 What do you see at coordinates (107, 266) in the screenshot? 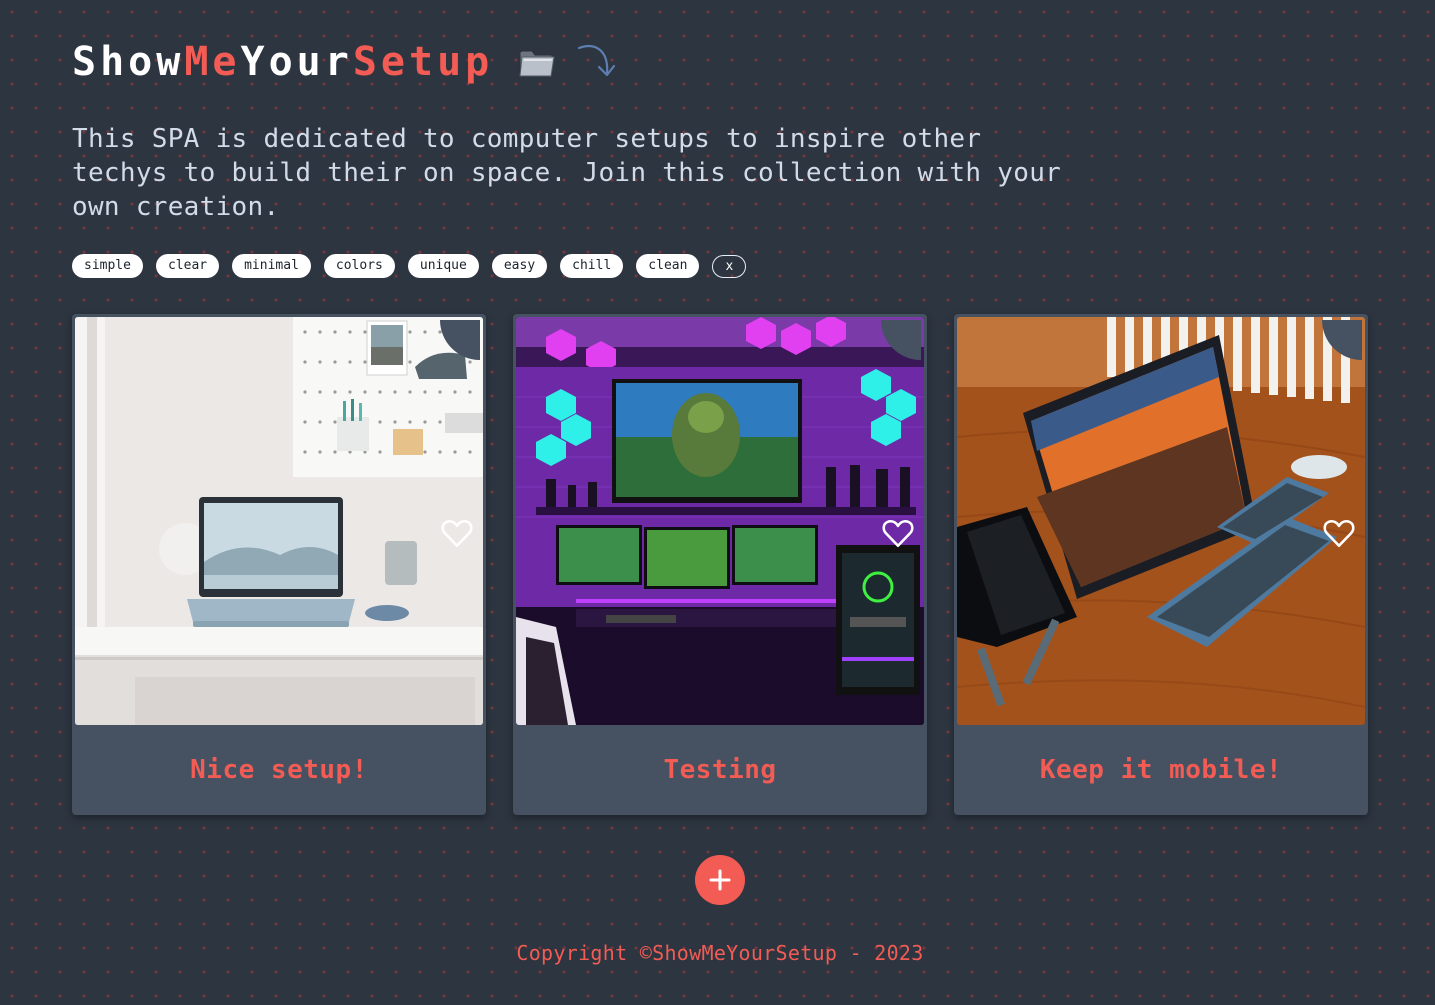
I see `tag-simple: simple` at bounding box center [107, 266].